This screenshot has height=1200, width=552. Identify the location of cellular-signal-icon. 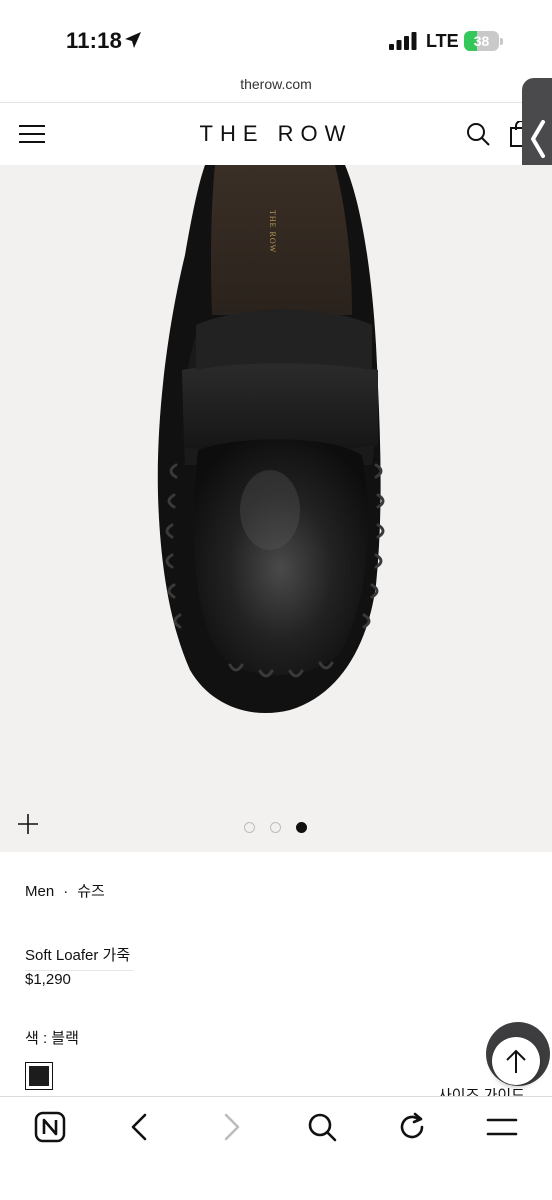
(403, 41).